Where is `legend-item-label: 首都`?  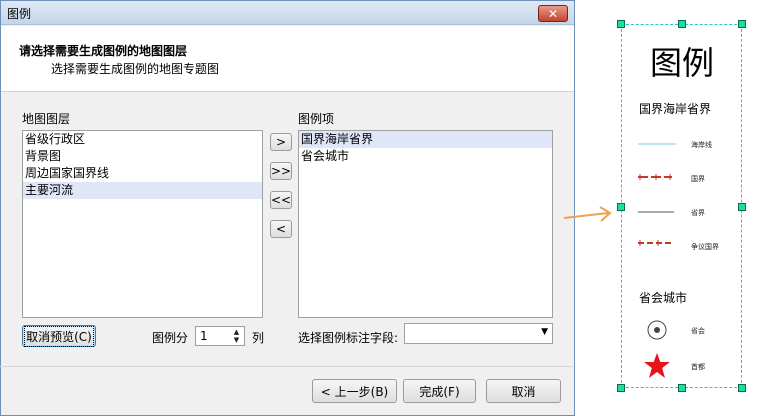 legend-item-label: 首都 is located at coordinates (698, 367).